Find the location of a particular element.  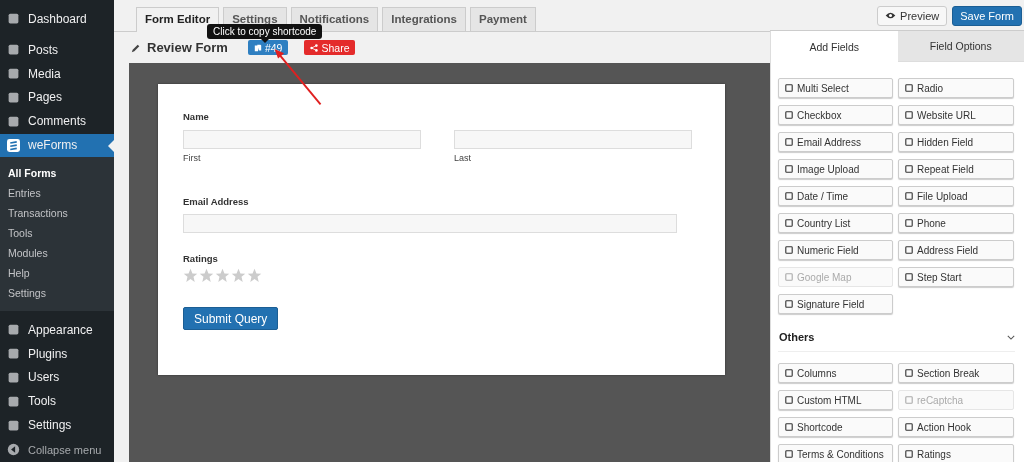

field-label: Email Address is located at coordinates (216, 201).